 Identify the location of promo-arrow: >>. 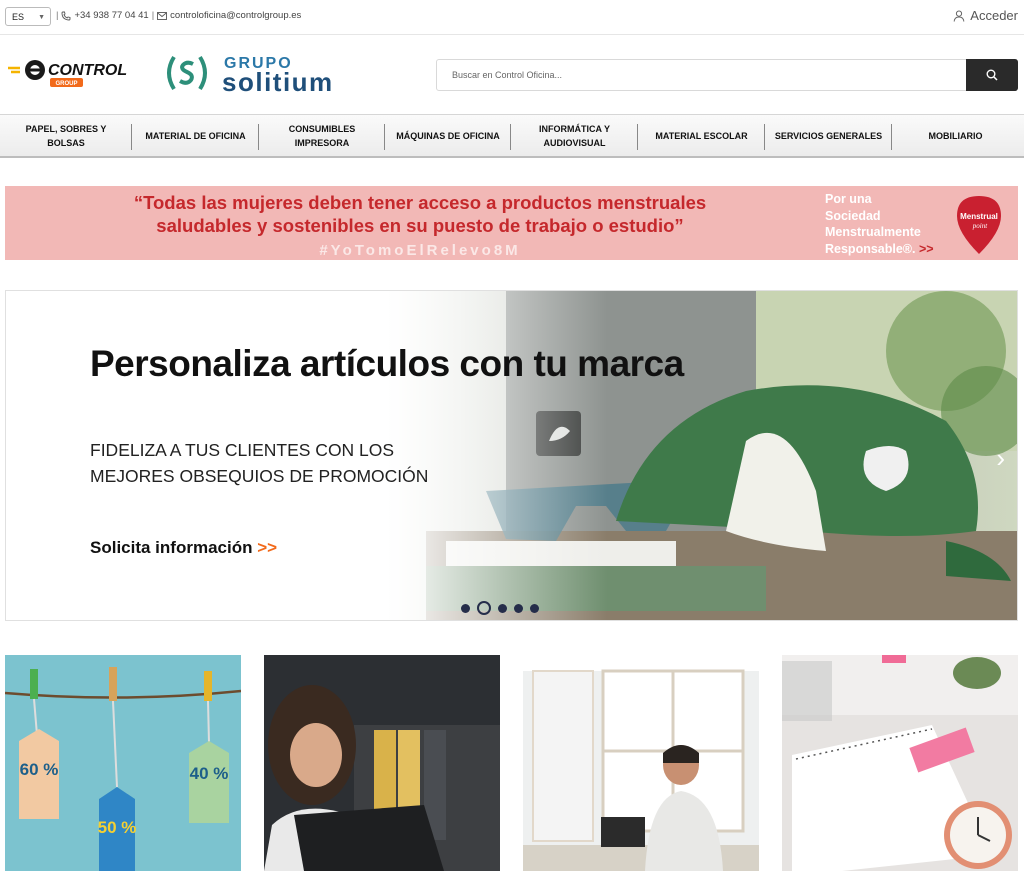
(926, 248).